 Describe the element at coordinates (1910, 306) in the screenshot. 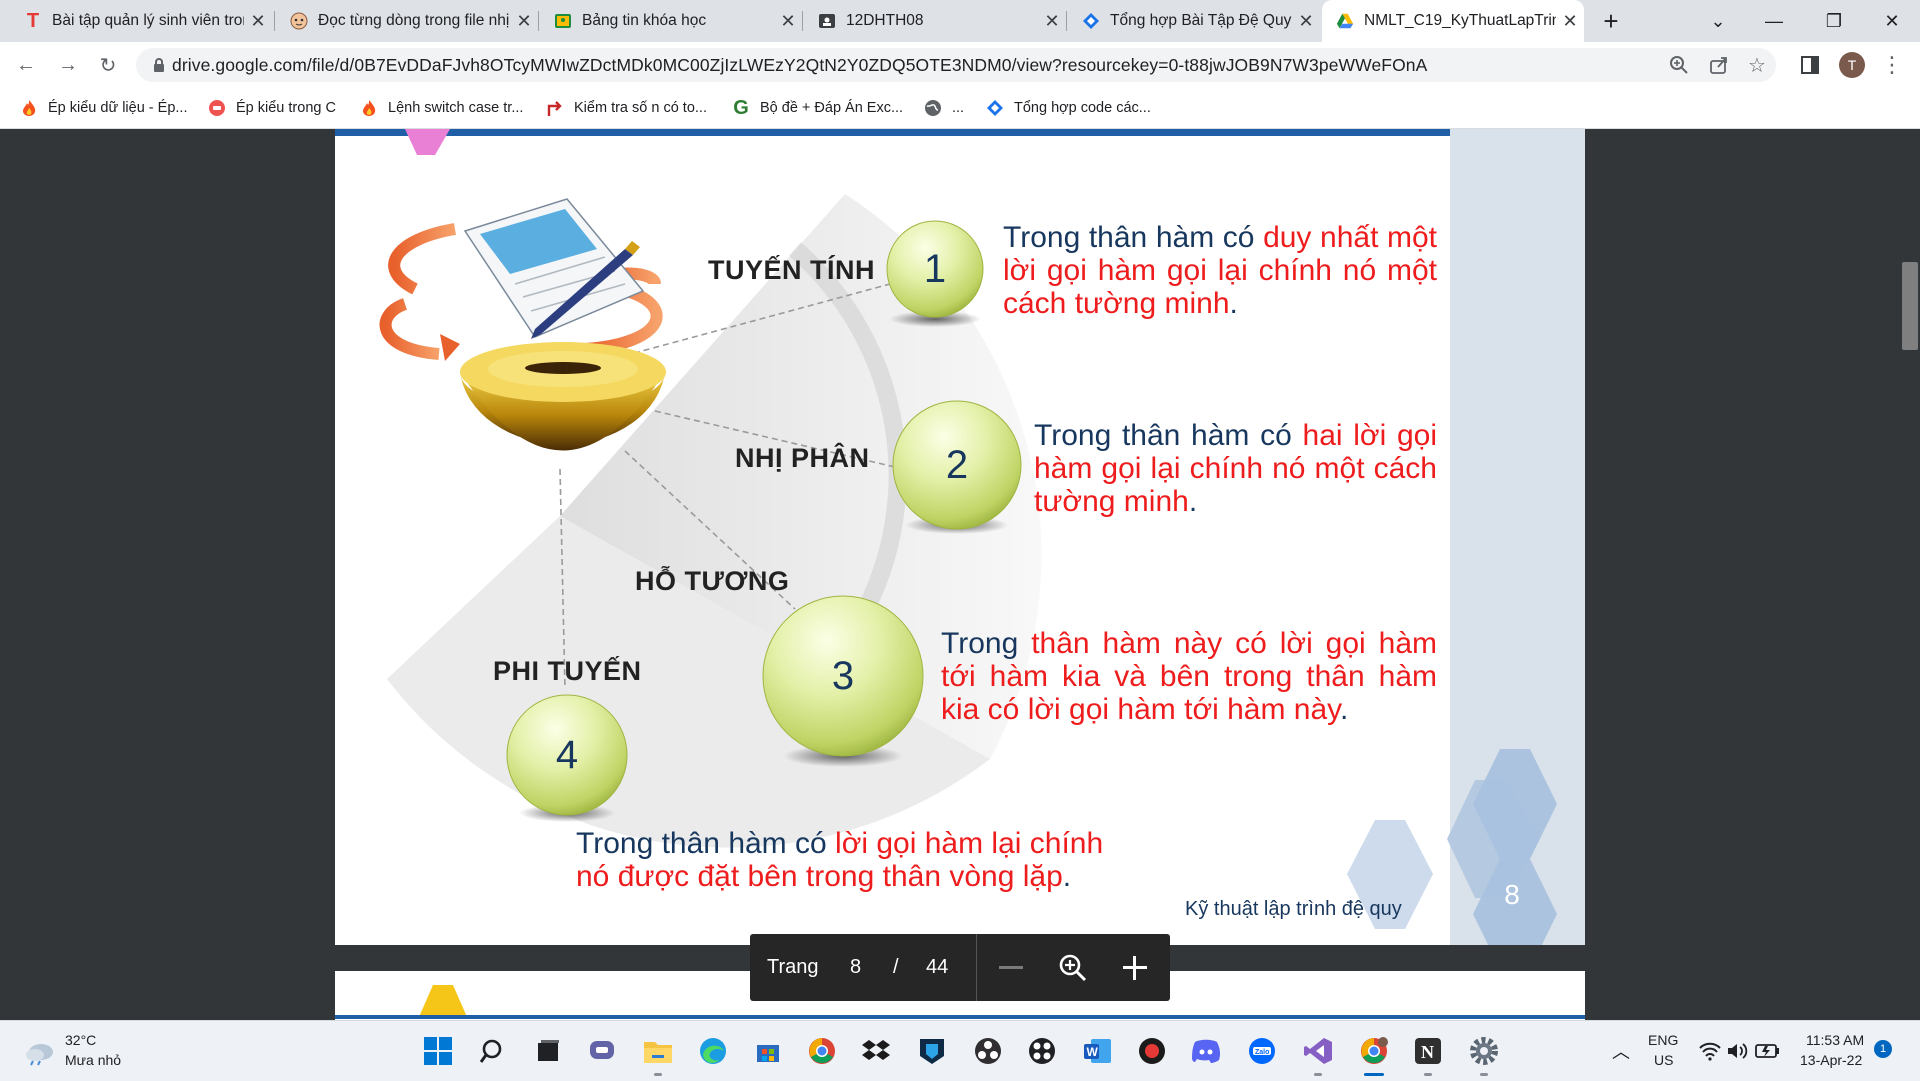

I see `scrollbar-thumb` at that location.